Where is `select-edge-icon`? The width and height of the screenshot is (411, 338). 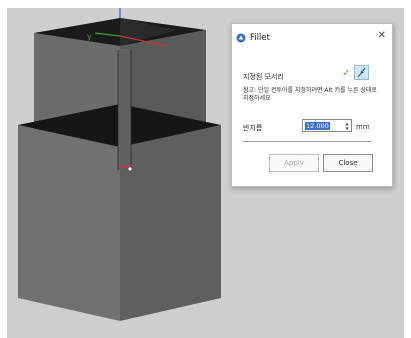 select-edge-icon is located at coordinates (361, 72).